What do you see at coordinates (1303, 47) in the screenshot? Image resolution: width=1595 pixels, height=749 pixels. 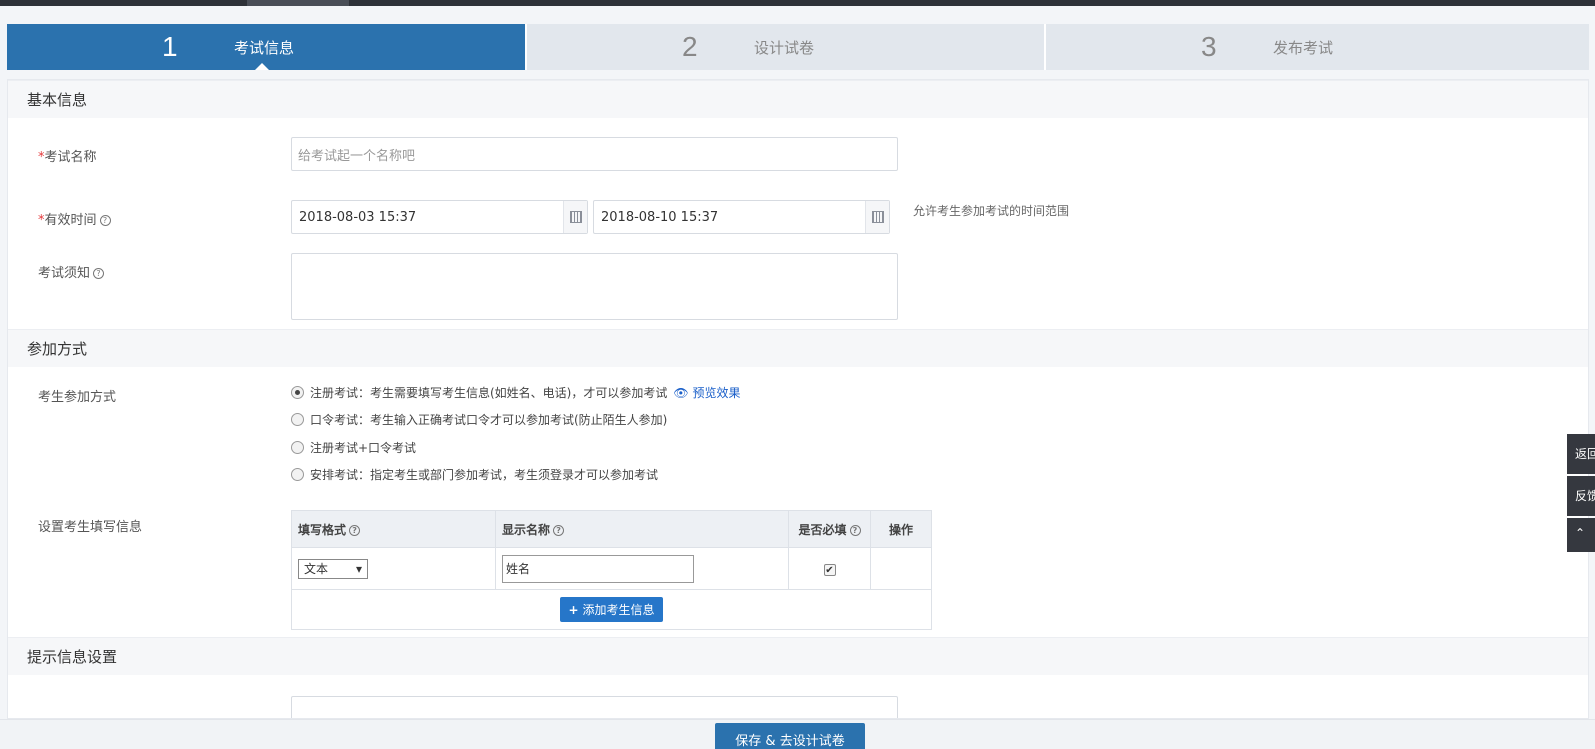 I see `step-label: 发布考试` at bounding box center [1303, 47].